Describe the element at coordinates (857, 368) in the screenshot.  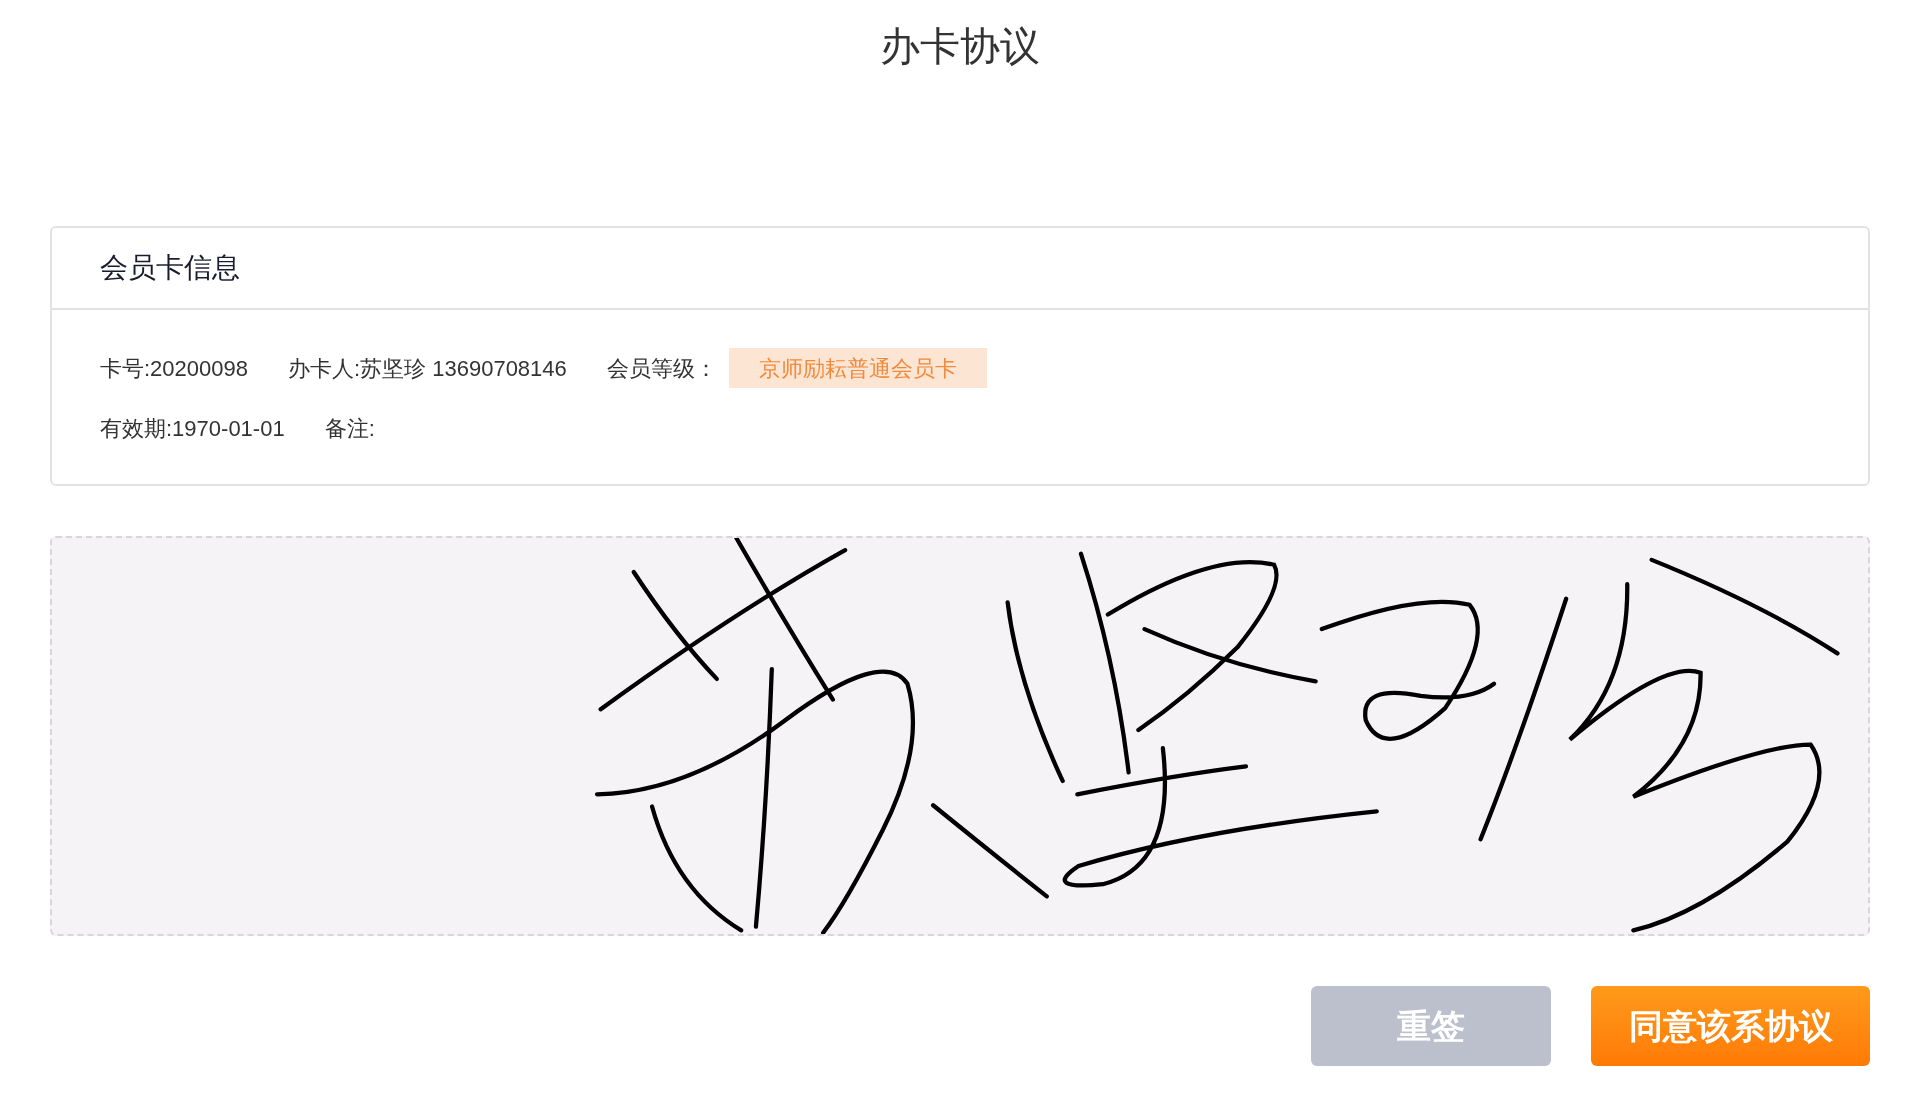
I see `level-tag: 京师励耘普通会员卡` at that location.